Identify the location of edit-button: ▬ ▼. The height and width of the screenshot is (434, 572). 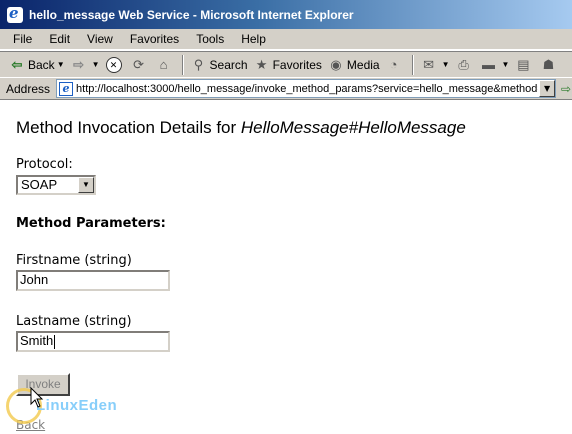
(495, 65).